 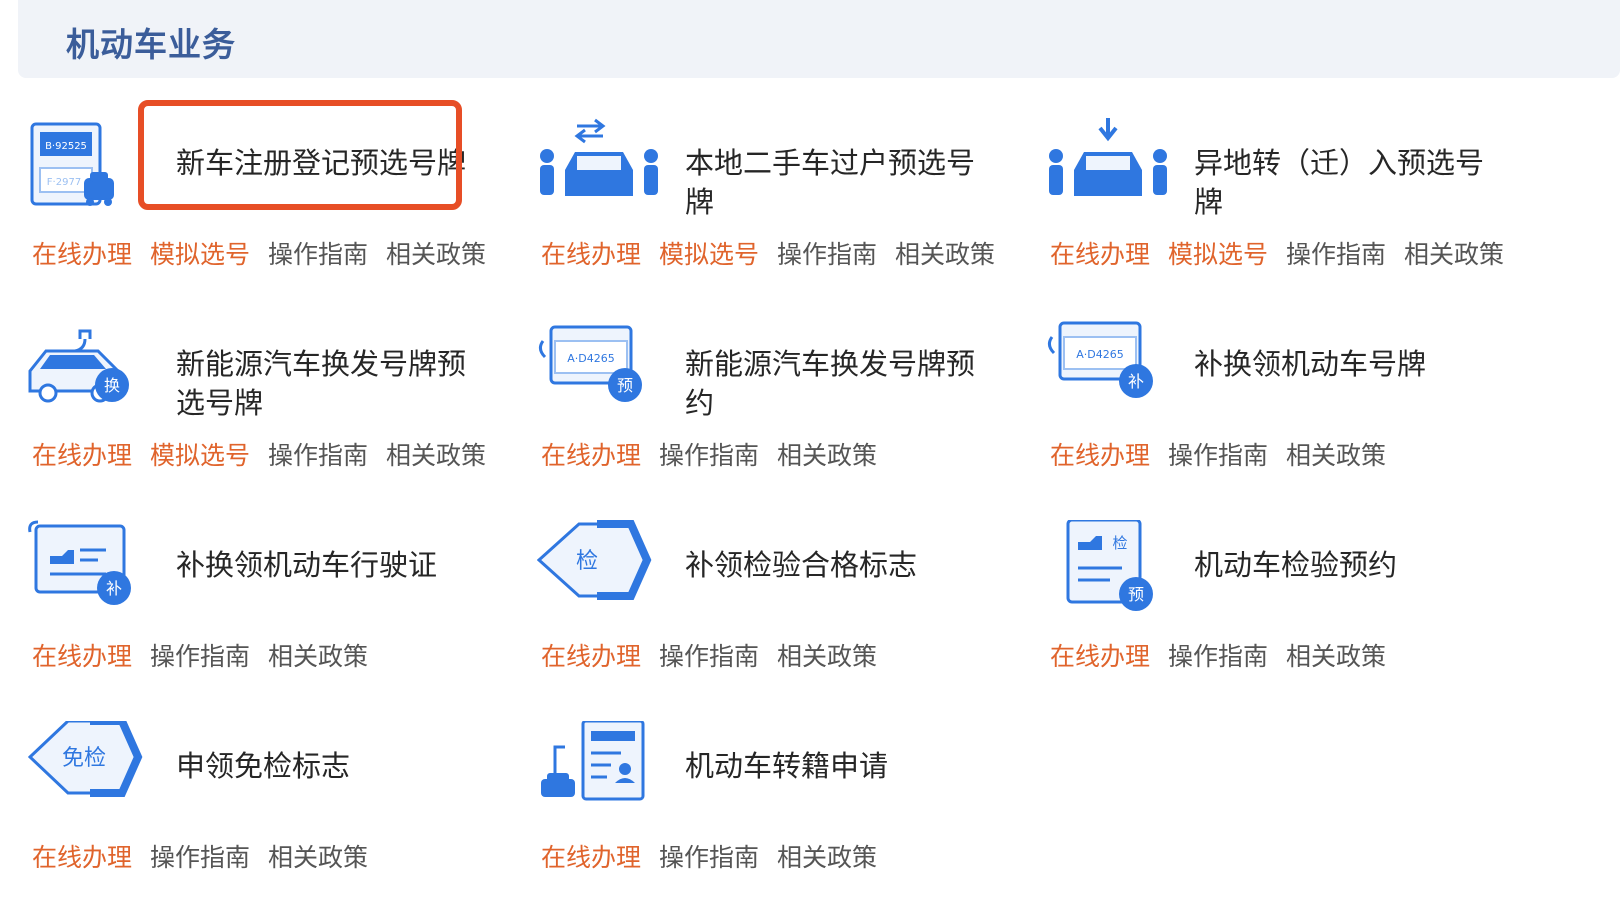 What do you see at coordinates (835, 766) in the screenshot?
I see `service-title: 机动车转籍申请` at bounding box center [835, 766].